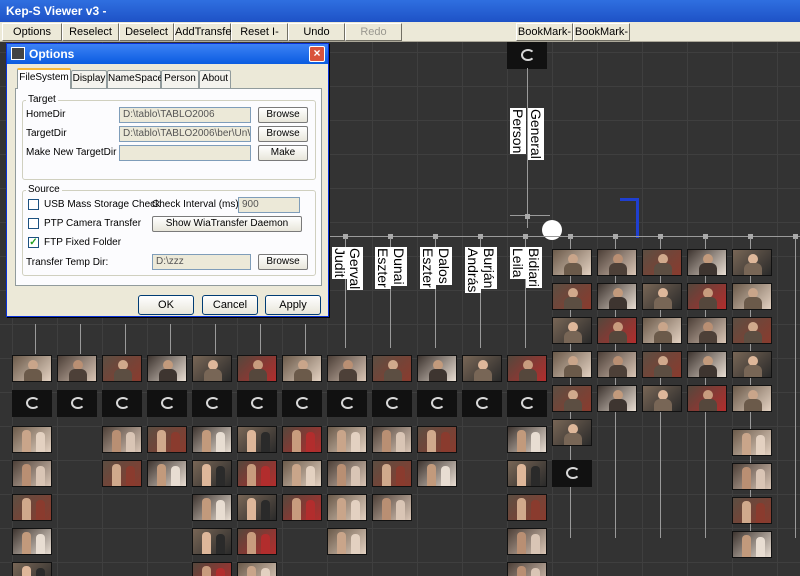 The image size is (800, 576). Describe the element at coordinates (552, 230) in the screenshot. I see `insertion-point-marker` at that location.